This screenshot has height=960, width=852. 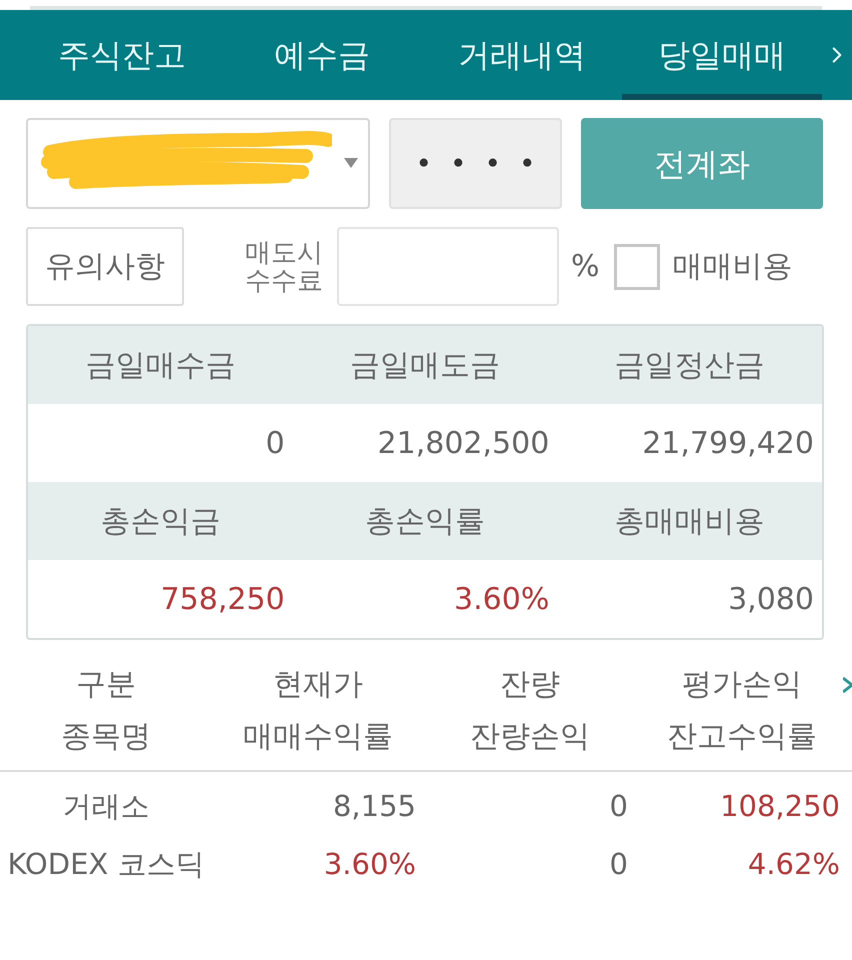 What do you see at coordinates (847, 685) in the screenshot?
I see `chevron-right-icon` at bounding box center [847, 685].